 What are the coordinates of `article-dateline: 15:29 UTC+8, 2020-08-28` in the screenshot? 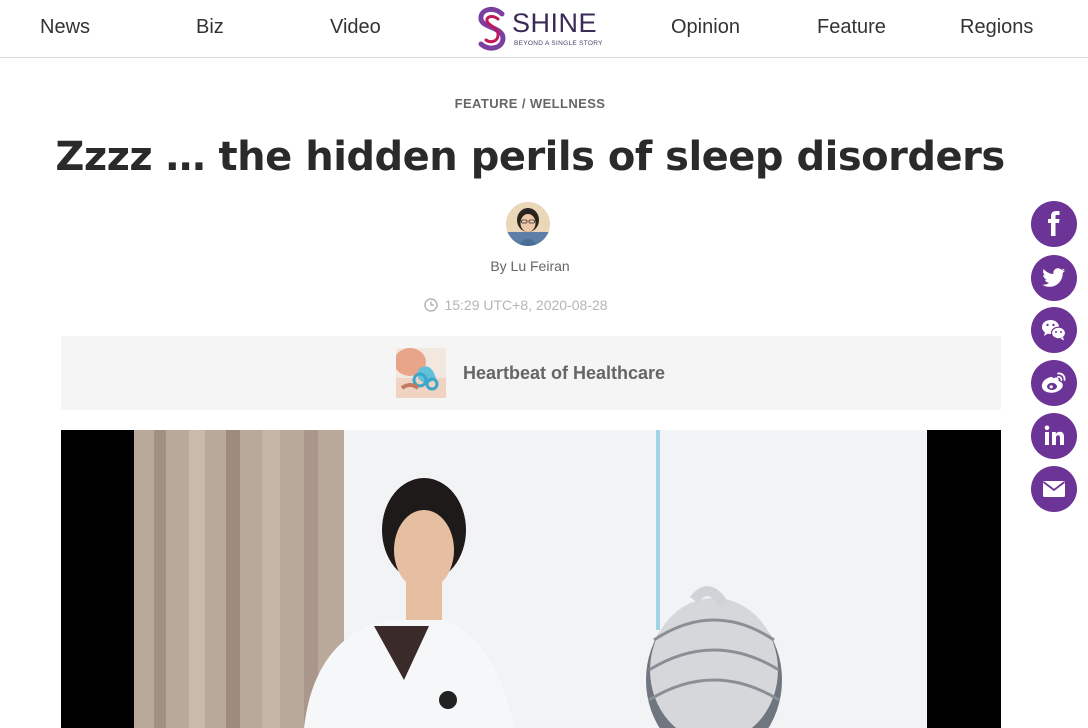 It's located at (516, 305).